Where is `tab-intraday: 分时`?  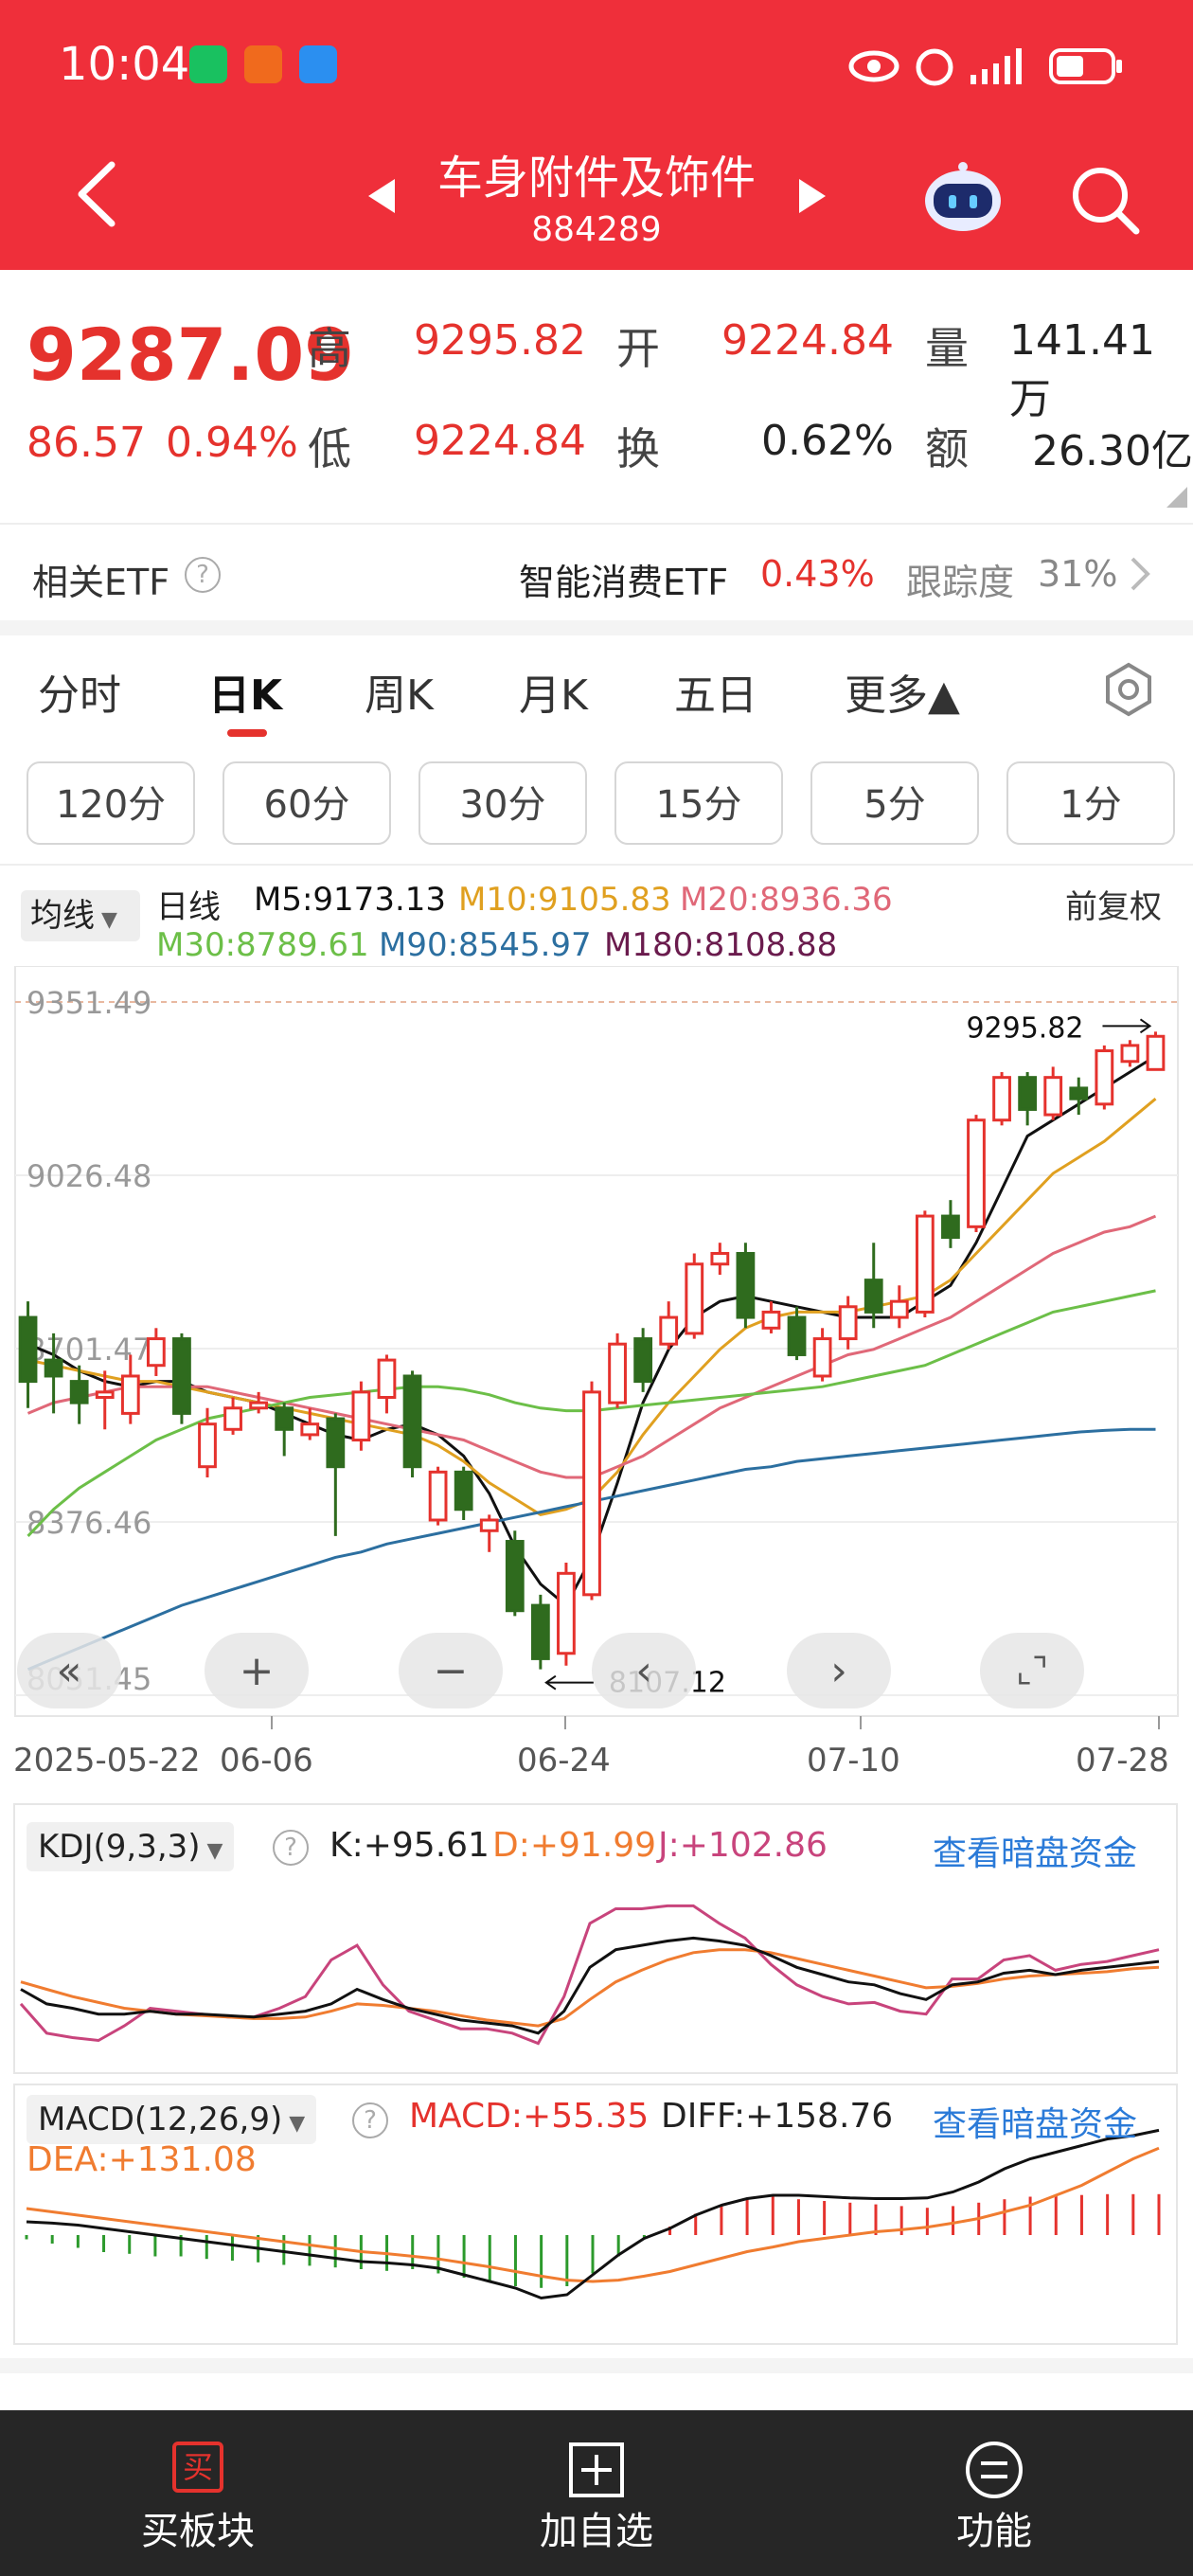
tab-intraday: 分时 is located at coordinates (79, 691).